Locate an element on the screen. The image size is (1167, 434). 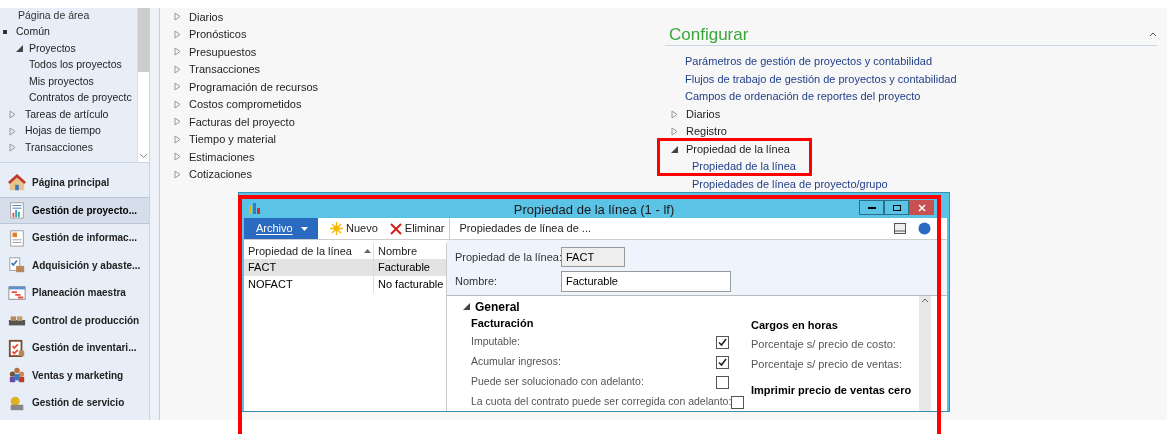
calendar-icon is located at coordinates (17, 292).